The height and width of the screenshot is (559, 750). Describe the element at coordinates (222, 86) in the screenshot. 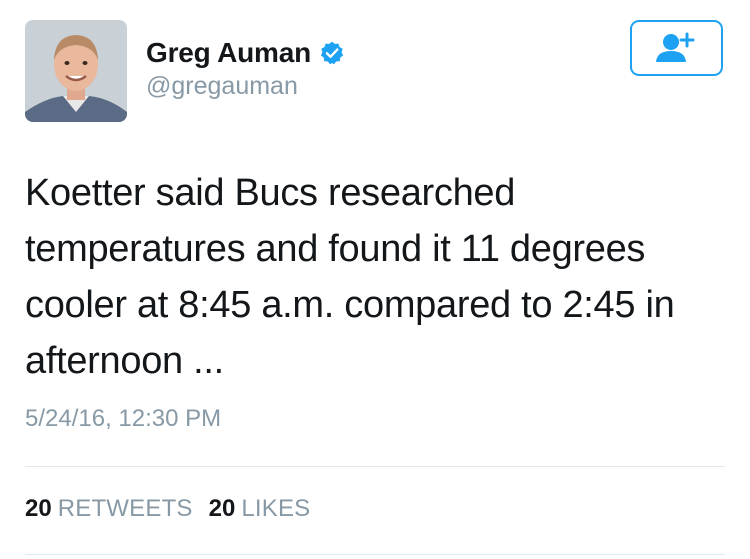

I see `author-handle: @gregauman` at that location.